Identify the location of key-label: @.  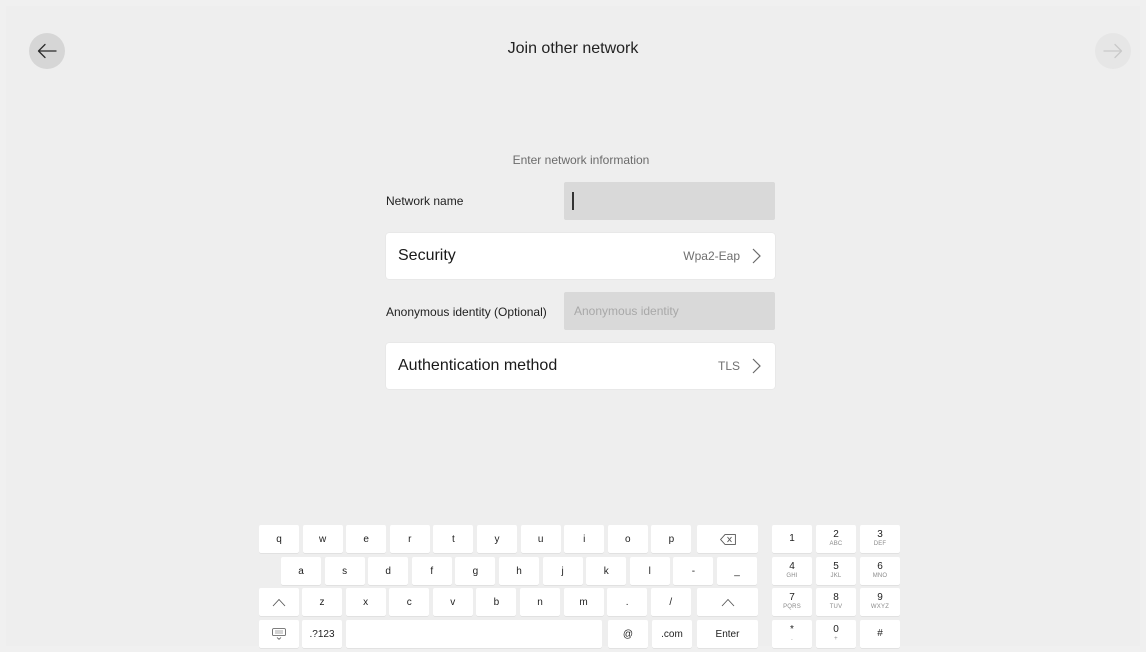
(628, 634).